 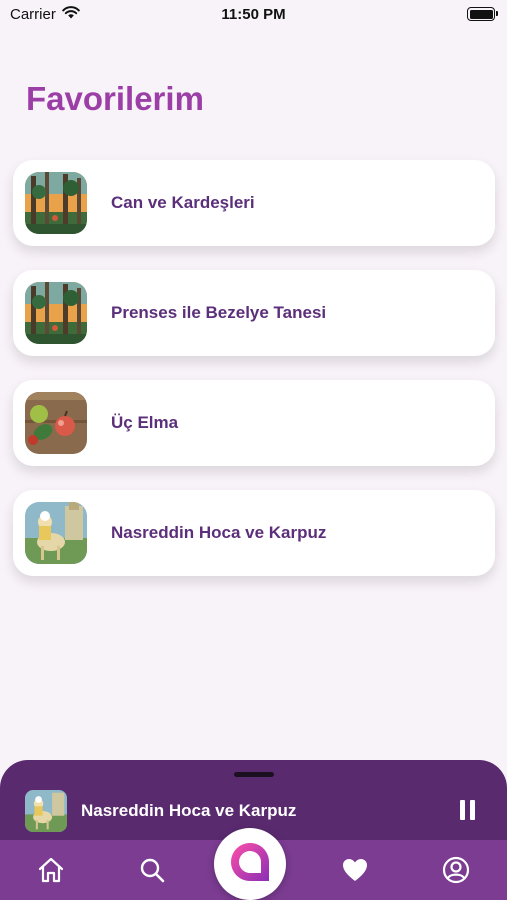 I want to click on favorite-item: Nasreddin Hoca ve Karpuz, so click(x=254, y=533).